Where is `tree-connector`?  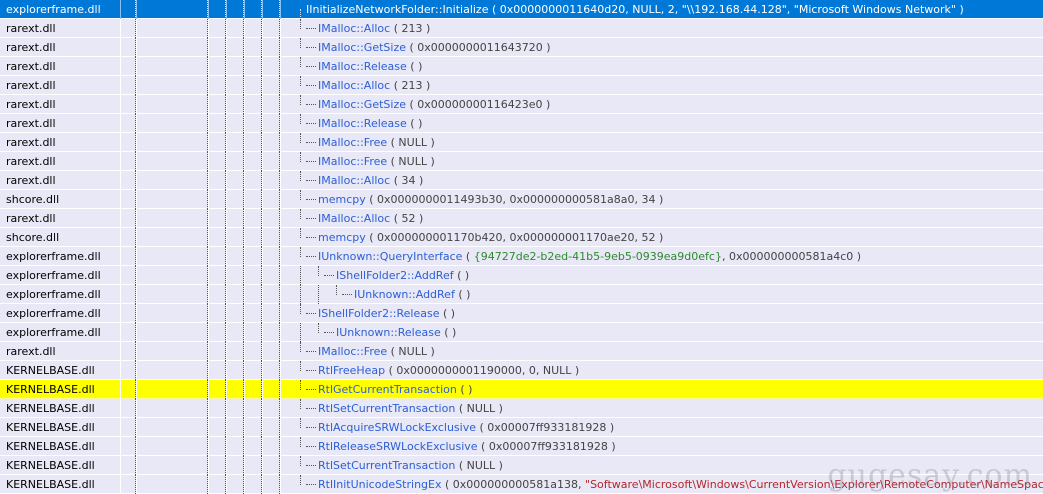
tree-connector is located at coordinates (311, 465).